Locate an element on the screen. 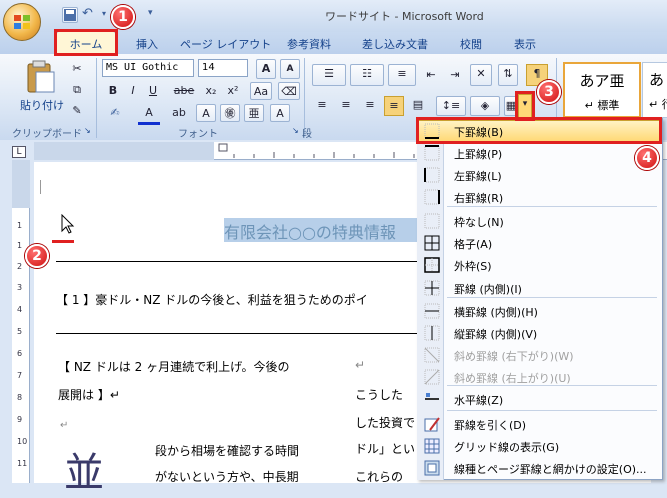 The image size is (667, 498). justify-icon: ≡ is located at coordinates (394, 106).